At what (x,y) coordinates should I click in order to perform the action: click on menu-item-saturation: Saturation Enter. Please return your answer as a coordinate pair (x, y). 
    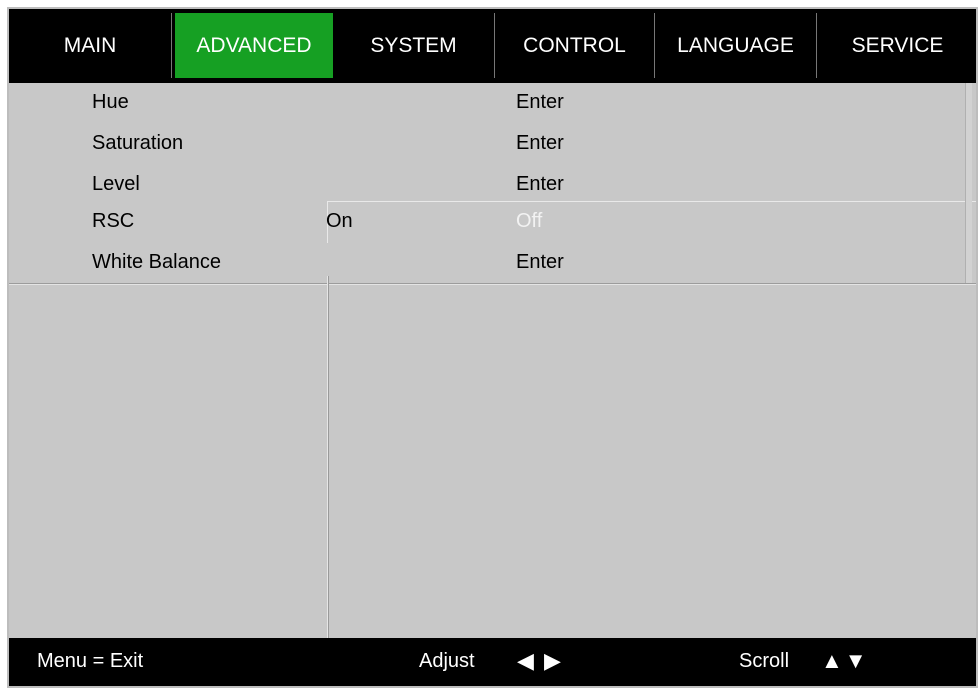
    Looking at the image, I should click on (492, 144).